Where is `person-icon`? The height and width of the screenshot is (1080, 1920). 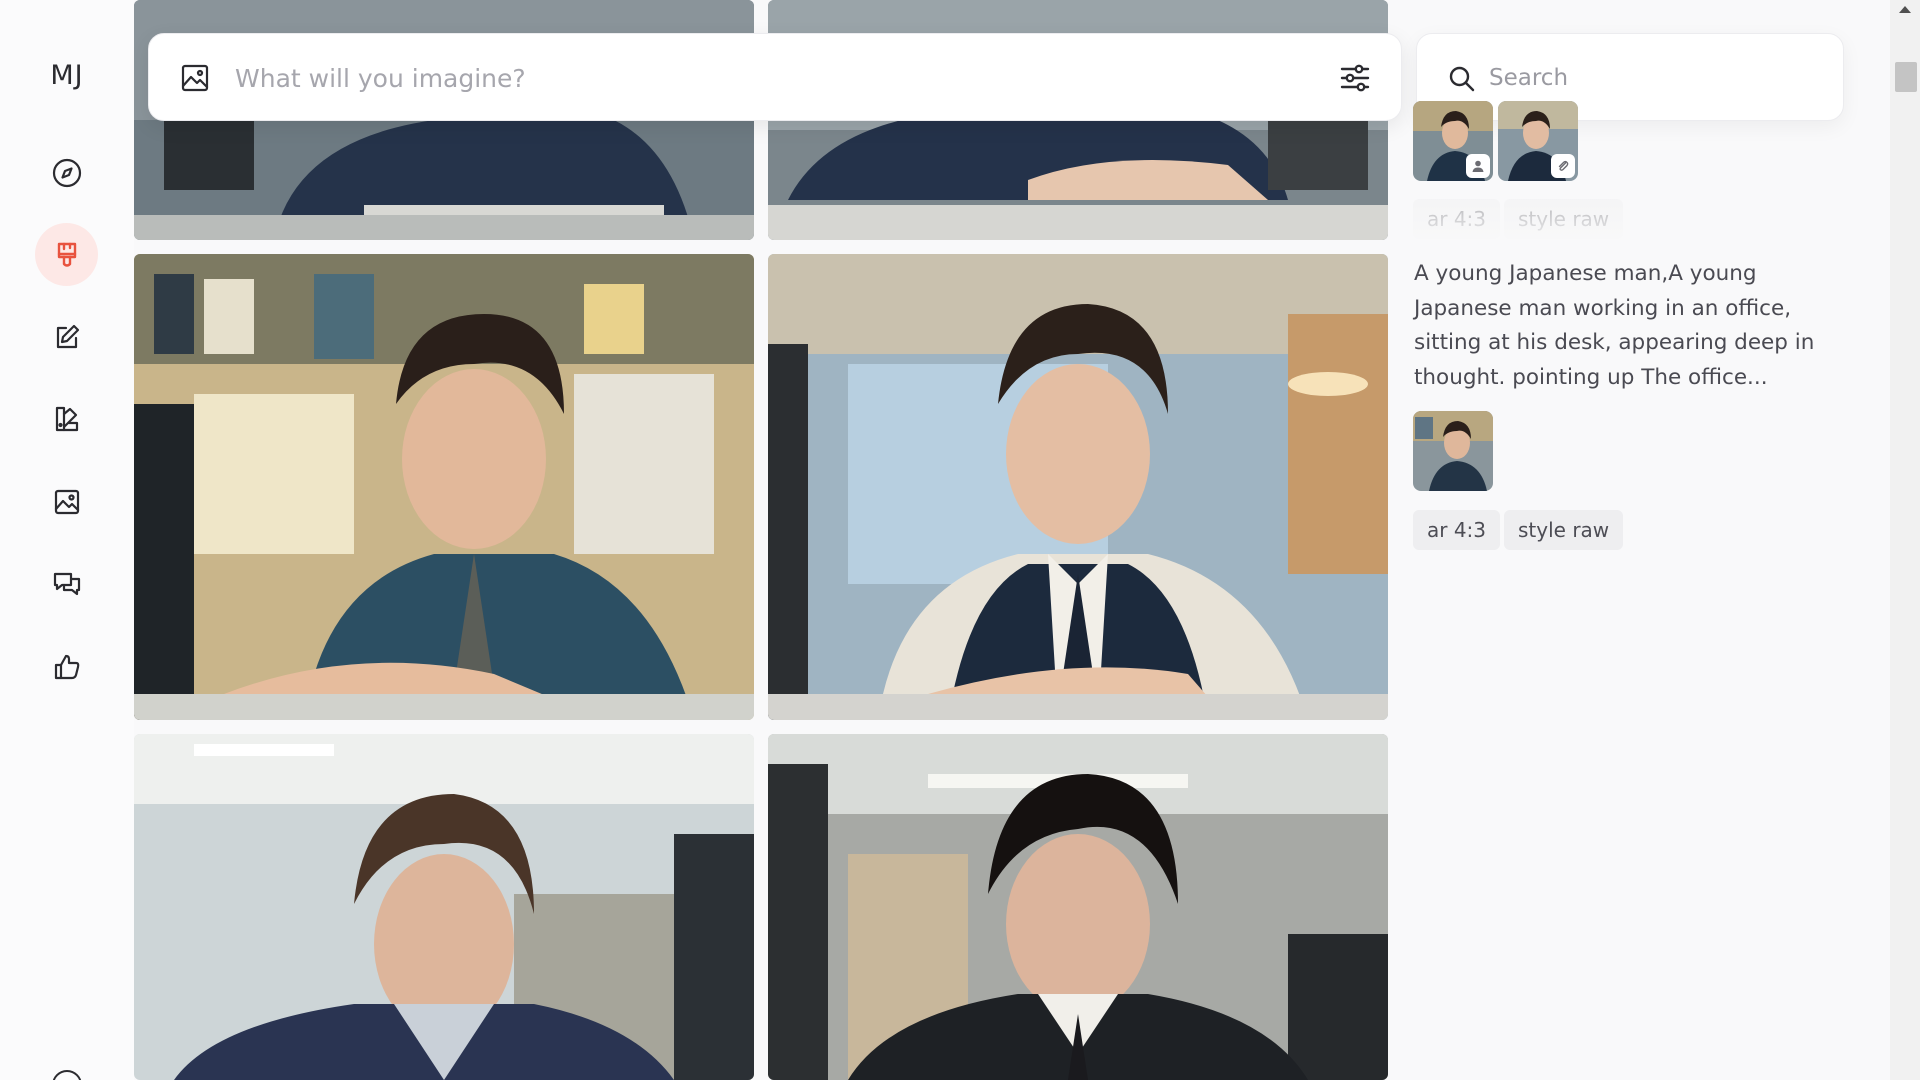
person-icon is located at coordinates (1478, 166).